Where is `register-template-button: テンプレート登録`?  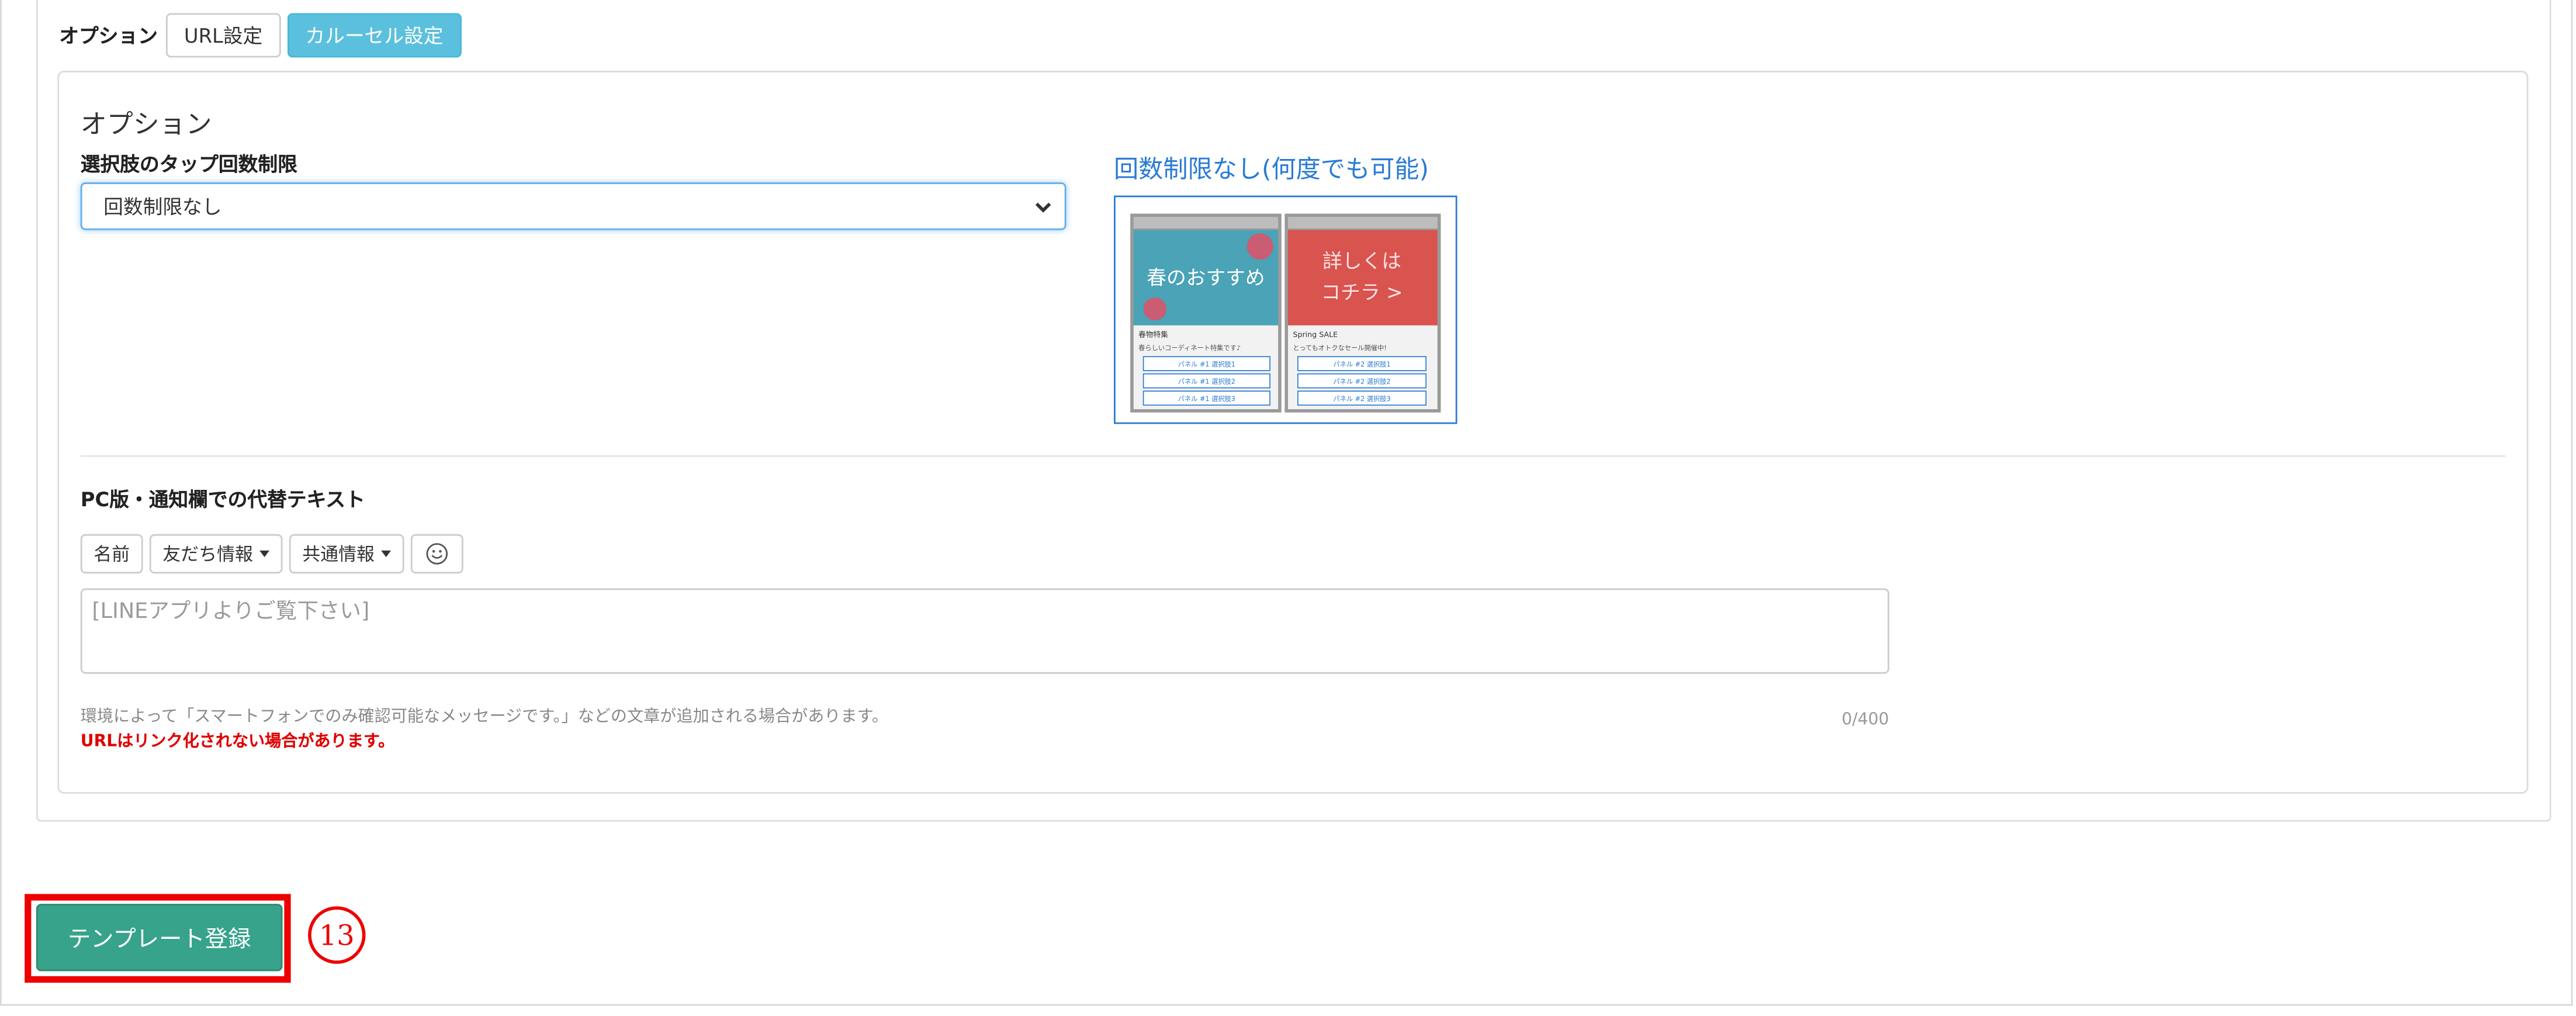 register-template-button: テンプレート登録 is located at coordinates (159, 938).